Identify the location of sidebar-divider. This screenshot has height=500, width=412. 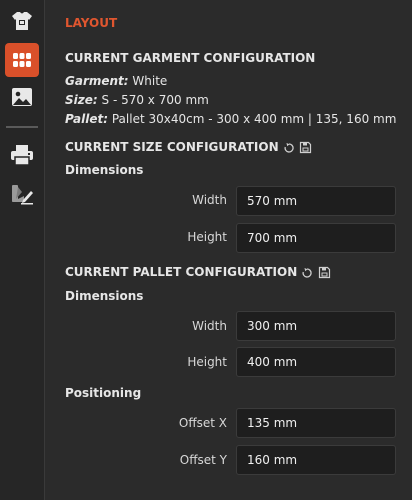
(22, 127).